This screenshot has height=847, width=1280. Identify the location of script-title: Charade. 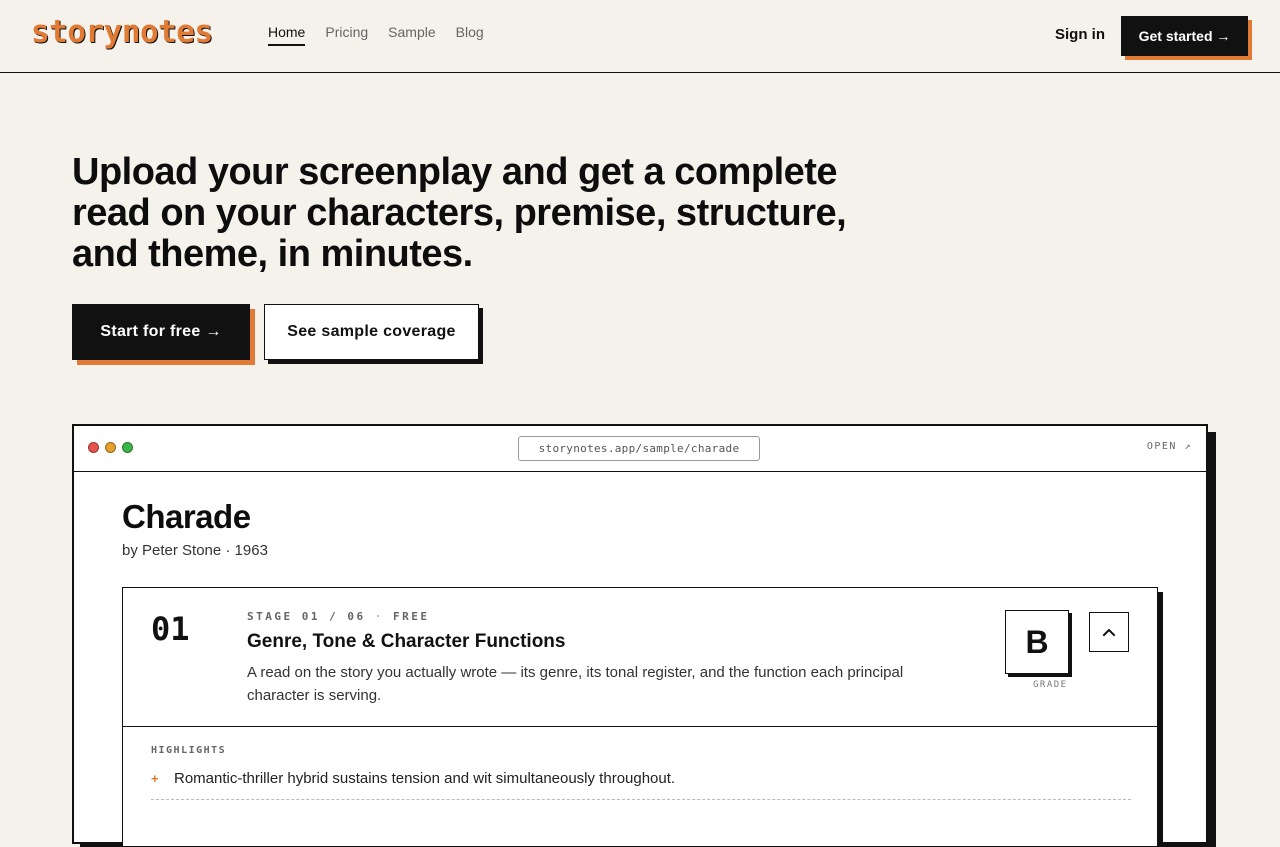
(186, 516).